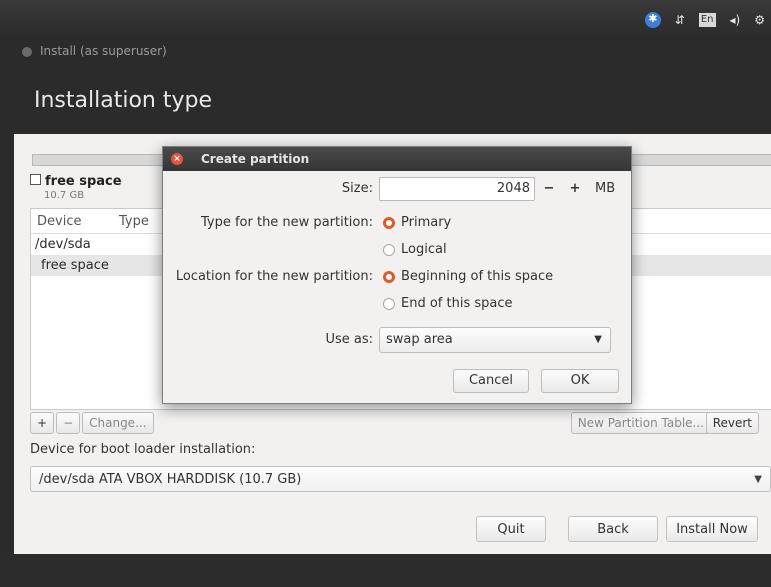 The image size is (771, 587). I want to click on free-space-size: 10.7 GB, so click(64, 195).